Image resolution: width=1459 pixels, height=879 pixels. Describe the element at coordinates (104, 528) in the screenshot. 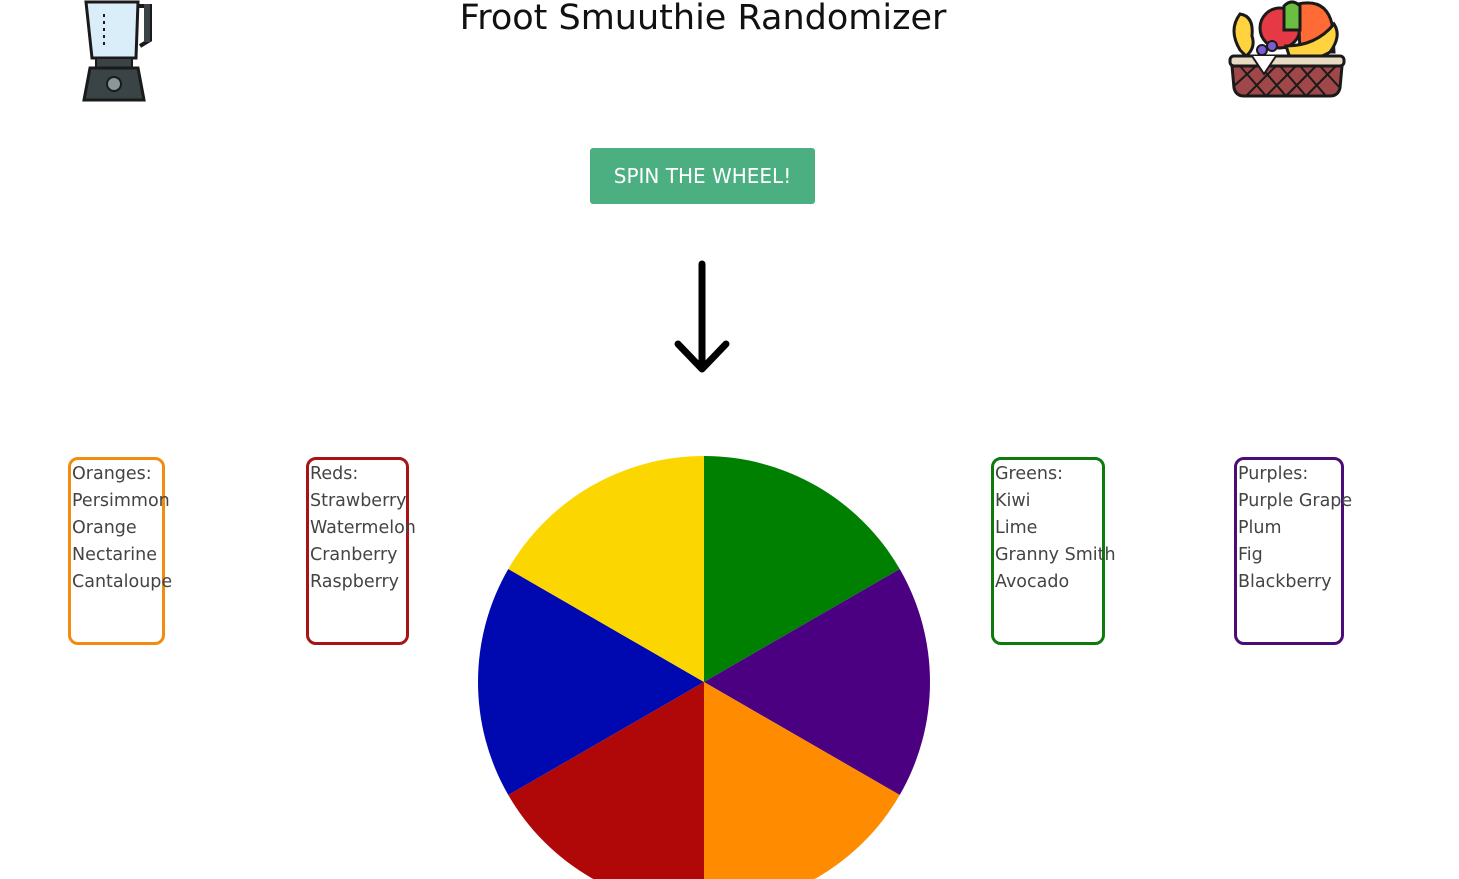

I see `fruit-item: Orange` at that location.